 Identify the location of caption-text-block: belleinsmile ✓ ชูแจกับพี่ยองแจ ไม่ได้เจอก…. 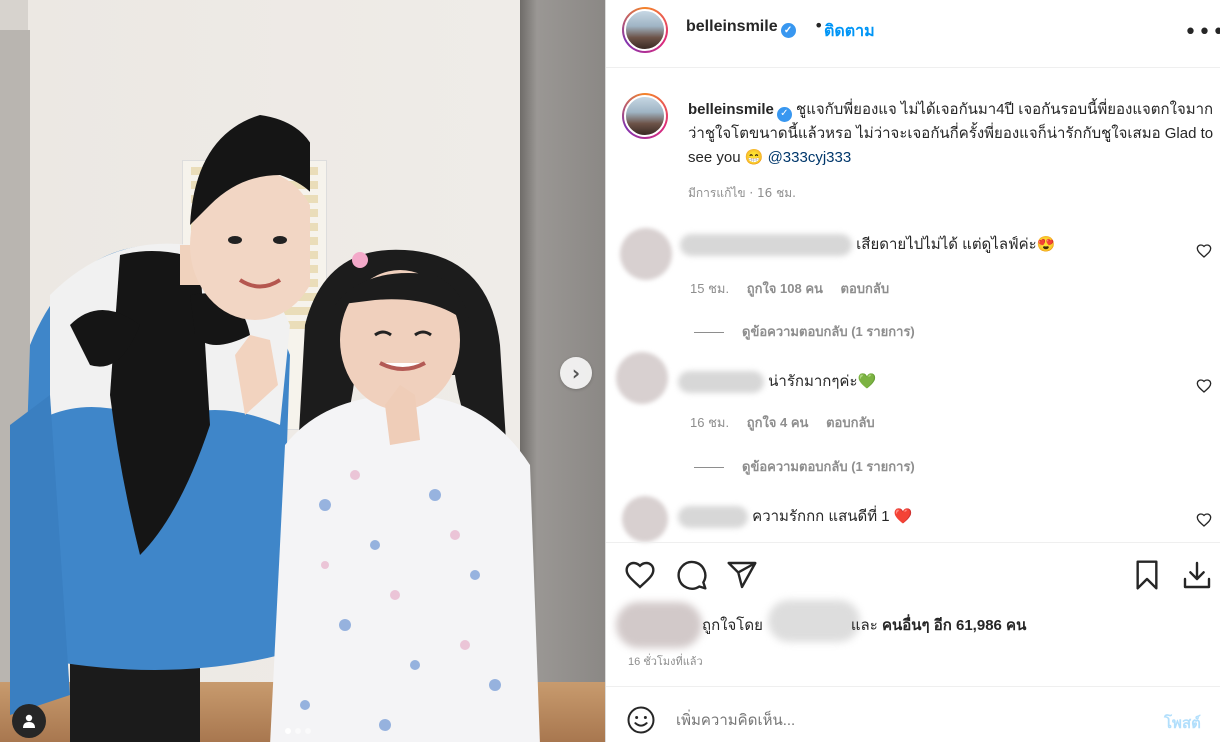
(954, 134).